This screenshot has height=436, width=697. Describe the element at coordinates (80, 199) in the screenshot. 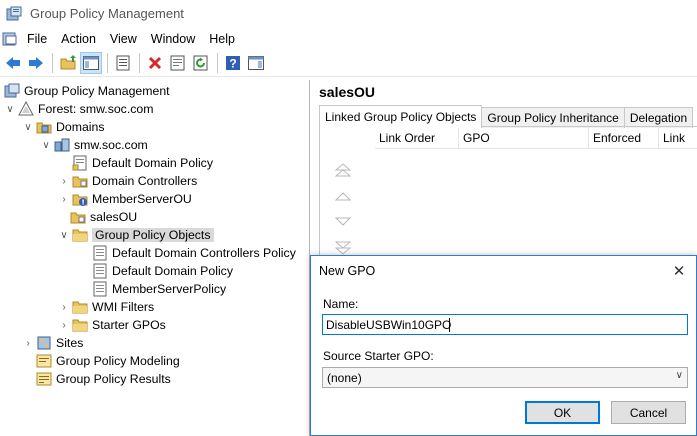

I see `ou-warning-icon` at that location.